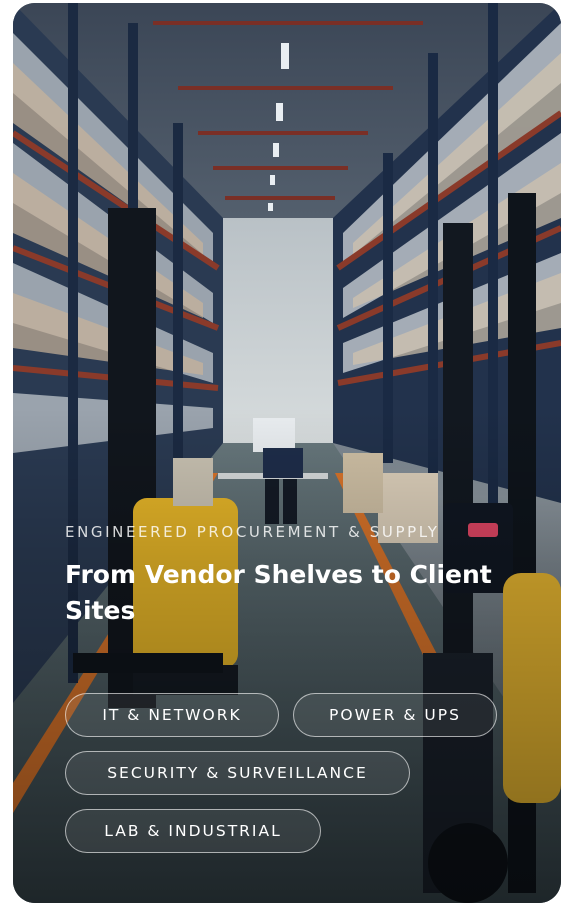 The height and width of the screenshot is (904, 568). I want to click on hero-eyebrow: ENGINEERED PROCUREMENT & SUPPLY, so click(252, 532).